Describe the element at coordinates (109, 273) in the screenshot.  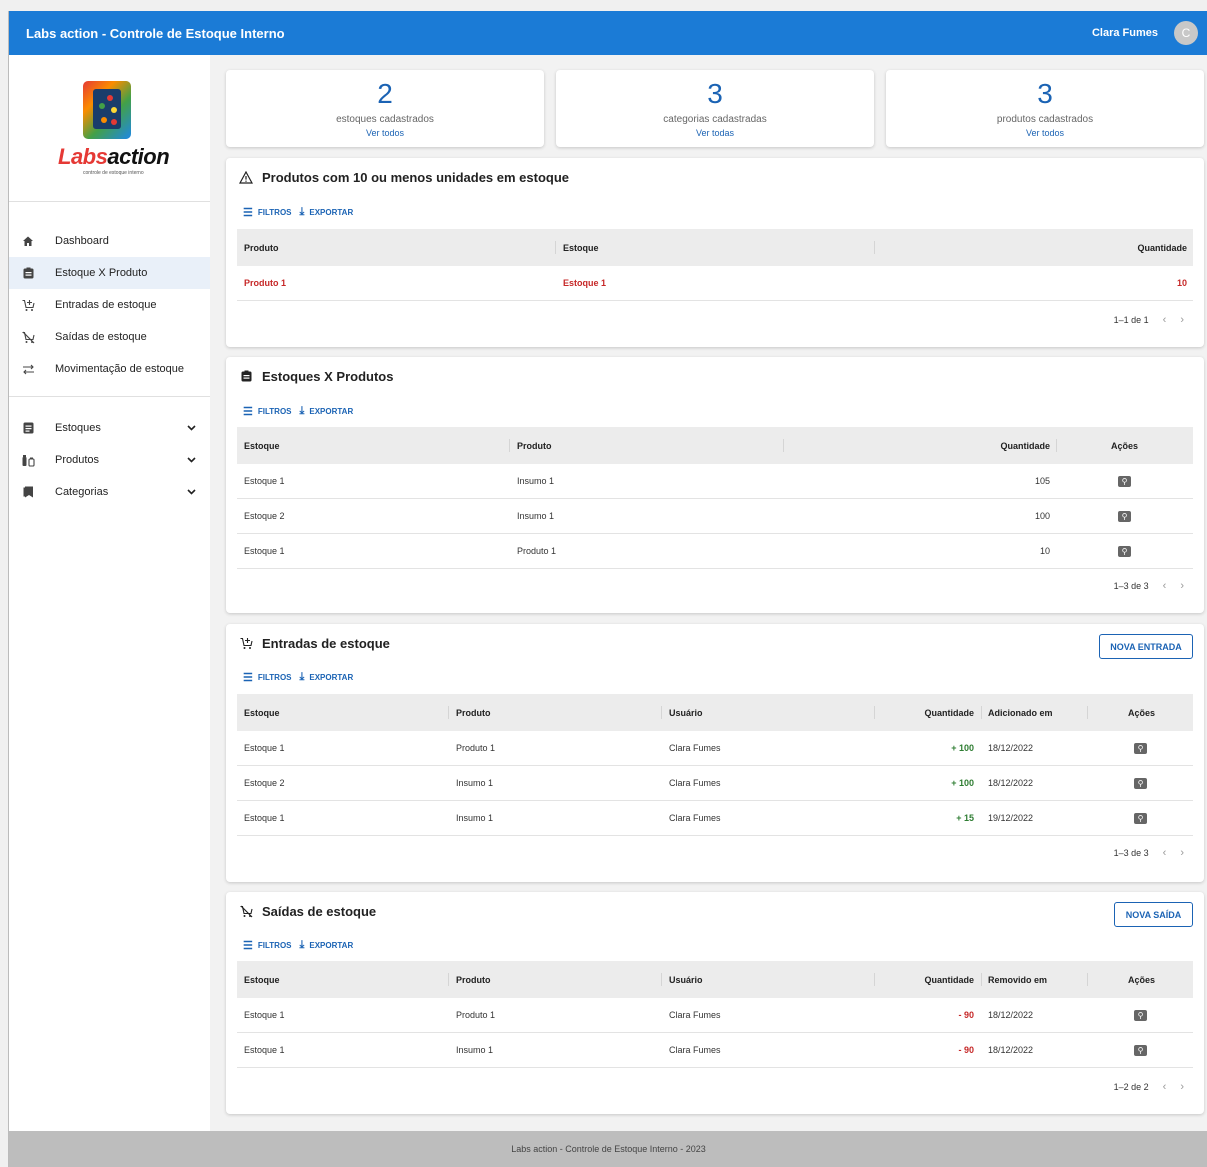
I see `sidebar-item-estoque-x-produto: Estoque X Produto` at that location.